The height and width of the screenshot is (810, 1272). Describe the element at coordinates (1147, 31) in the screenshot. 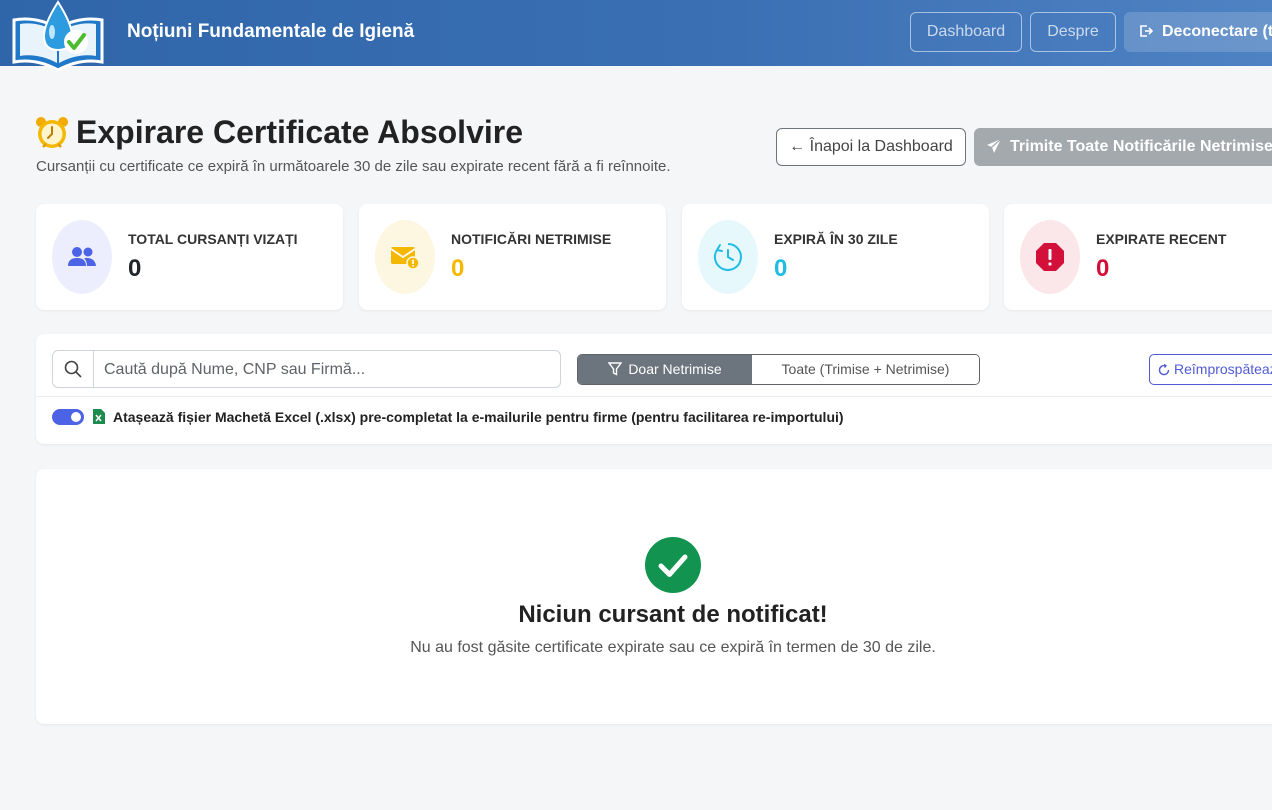

I see `logout-icon` at that location.